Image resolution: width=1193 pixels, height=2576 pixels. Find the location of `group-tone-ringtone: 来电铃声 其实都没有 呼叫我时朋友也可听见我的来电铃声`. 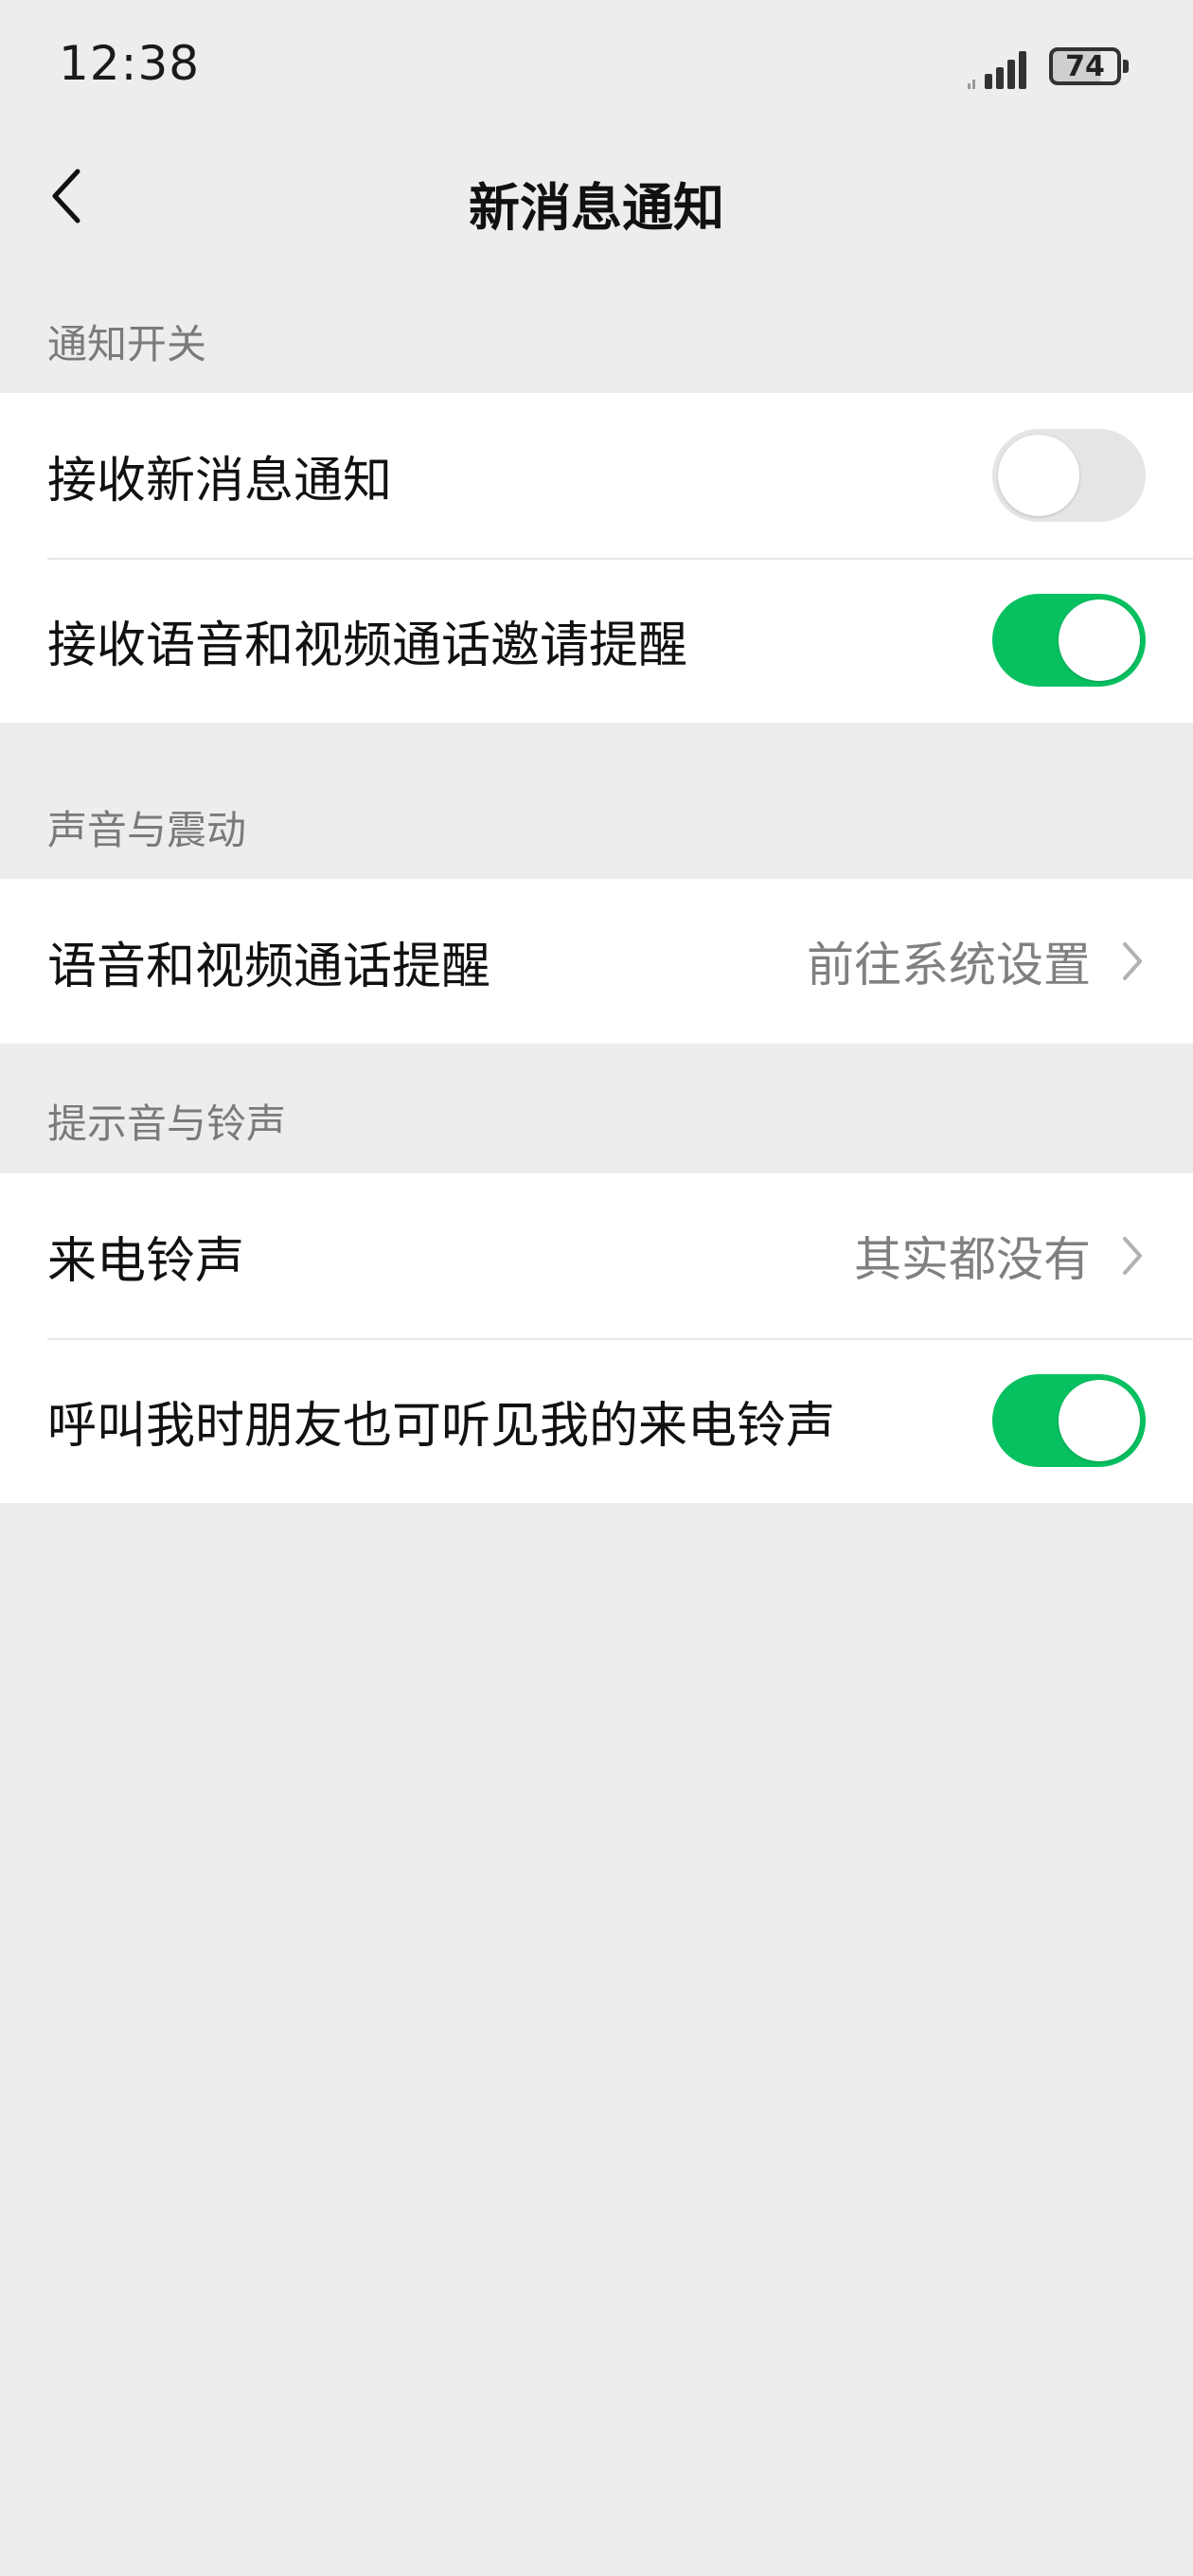

group-tone-ringtone: 来电铃声 其实都没有 呼叫我时朋友也可听见我的来电铃声 is located at coordinates (596, 1338).